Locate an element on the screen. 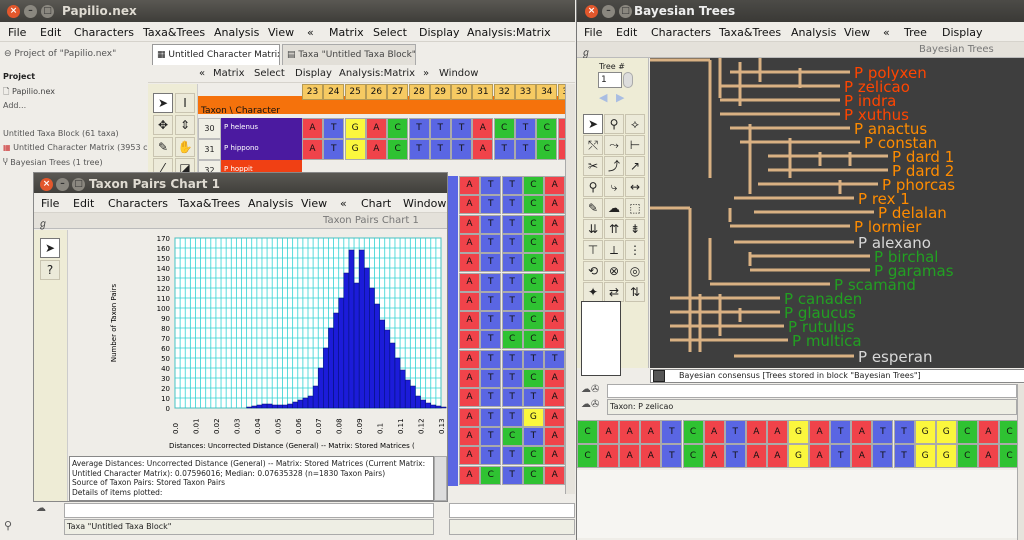  column-header: 28 is located at coordinates (419, 92).